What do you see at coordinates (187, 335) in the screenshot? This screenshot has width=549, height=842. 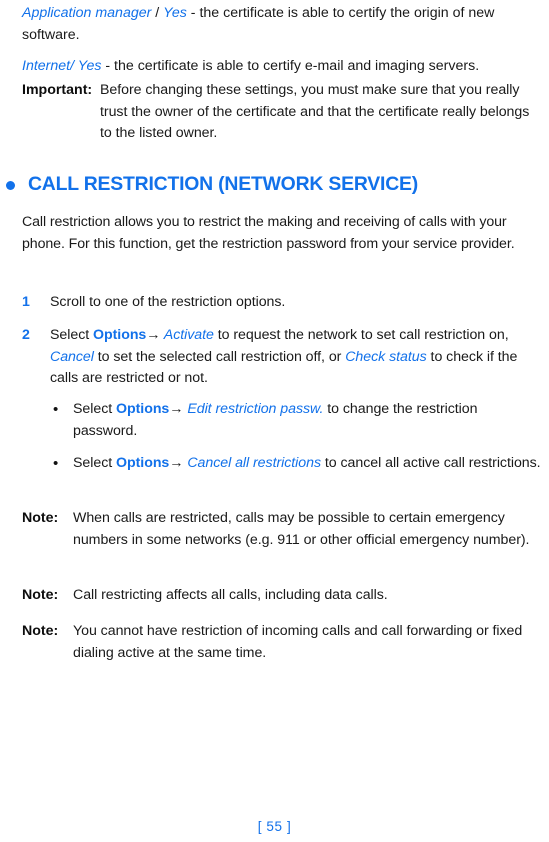 I see `menu-item-activate: Activate` at bounding box center [187, 335].